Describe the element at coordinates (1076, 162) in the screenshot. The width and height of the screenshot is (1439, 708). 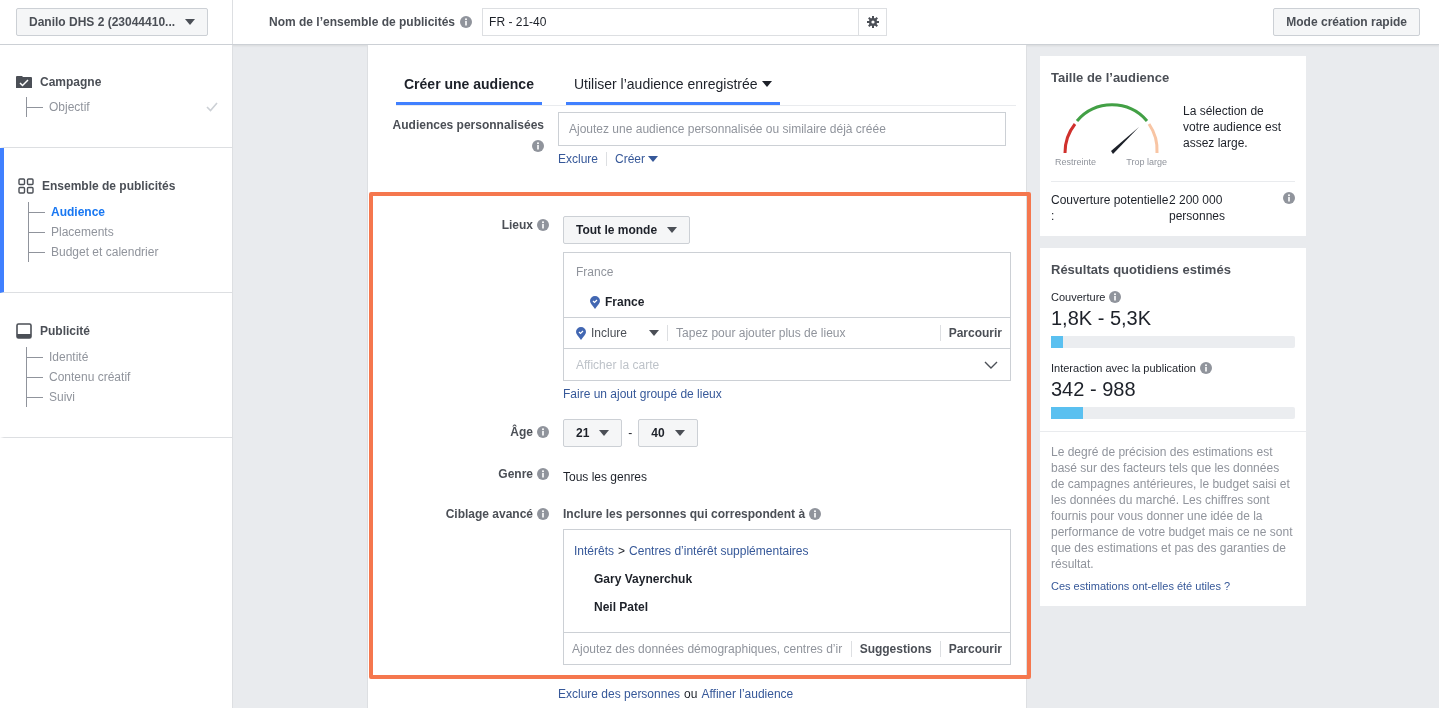
I see `gauge-min-label: Restreinte` at that location.